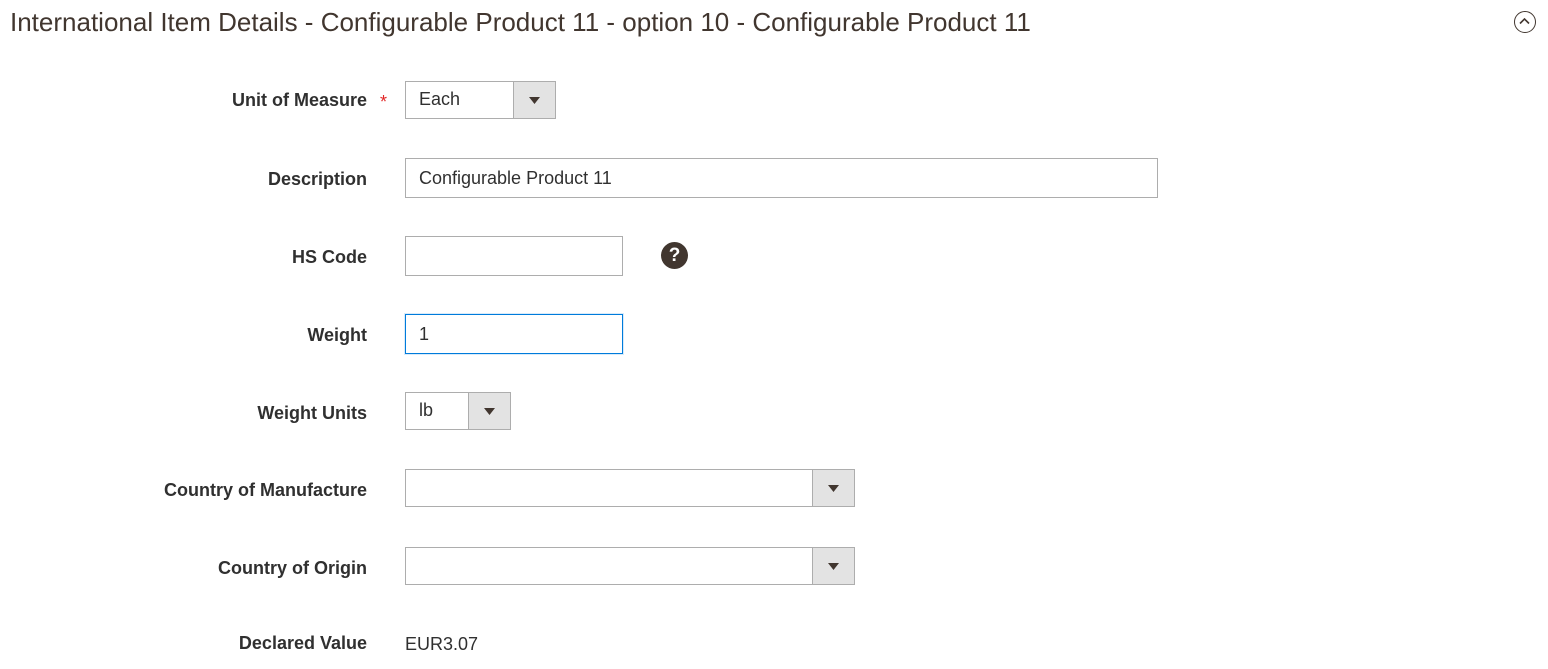 The width and height of the screenshot is (1548, 669). I want to click on hs-code-row: HS Code ?, so click(774, 256).